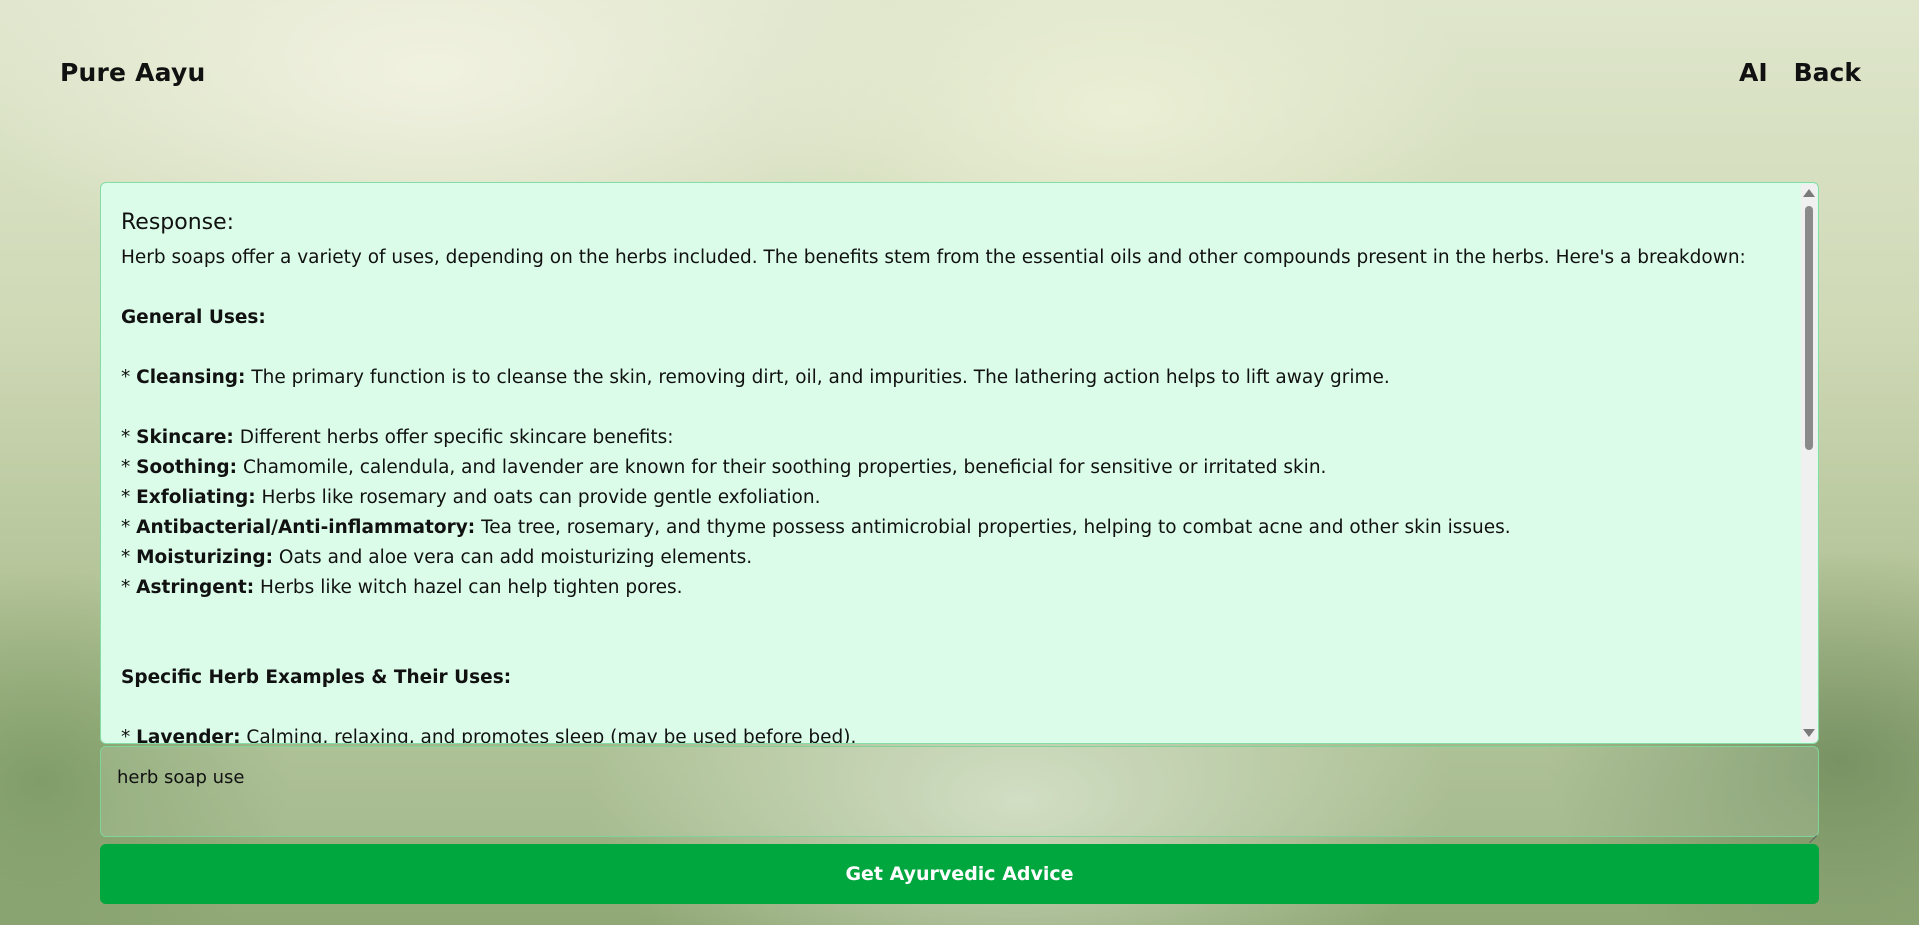  I want to click on item-term: Astringent:, so click(195, 587).